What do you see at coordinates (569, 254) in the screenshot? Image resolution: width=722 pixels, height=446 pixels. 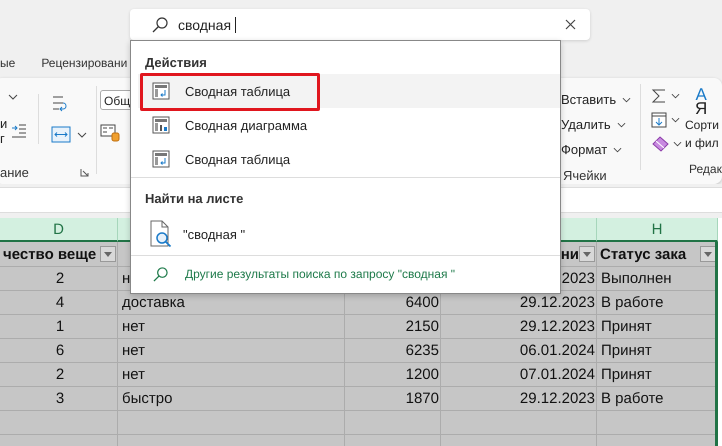 I see `header-text: ни` at bounding box center [569, 254].